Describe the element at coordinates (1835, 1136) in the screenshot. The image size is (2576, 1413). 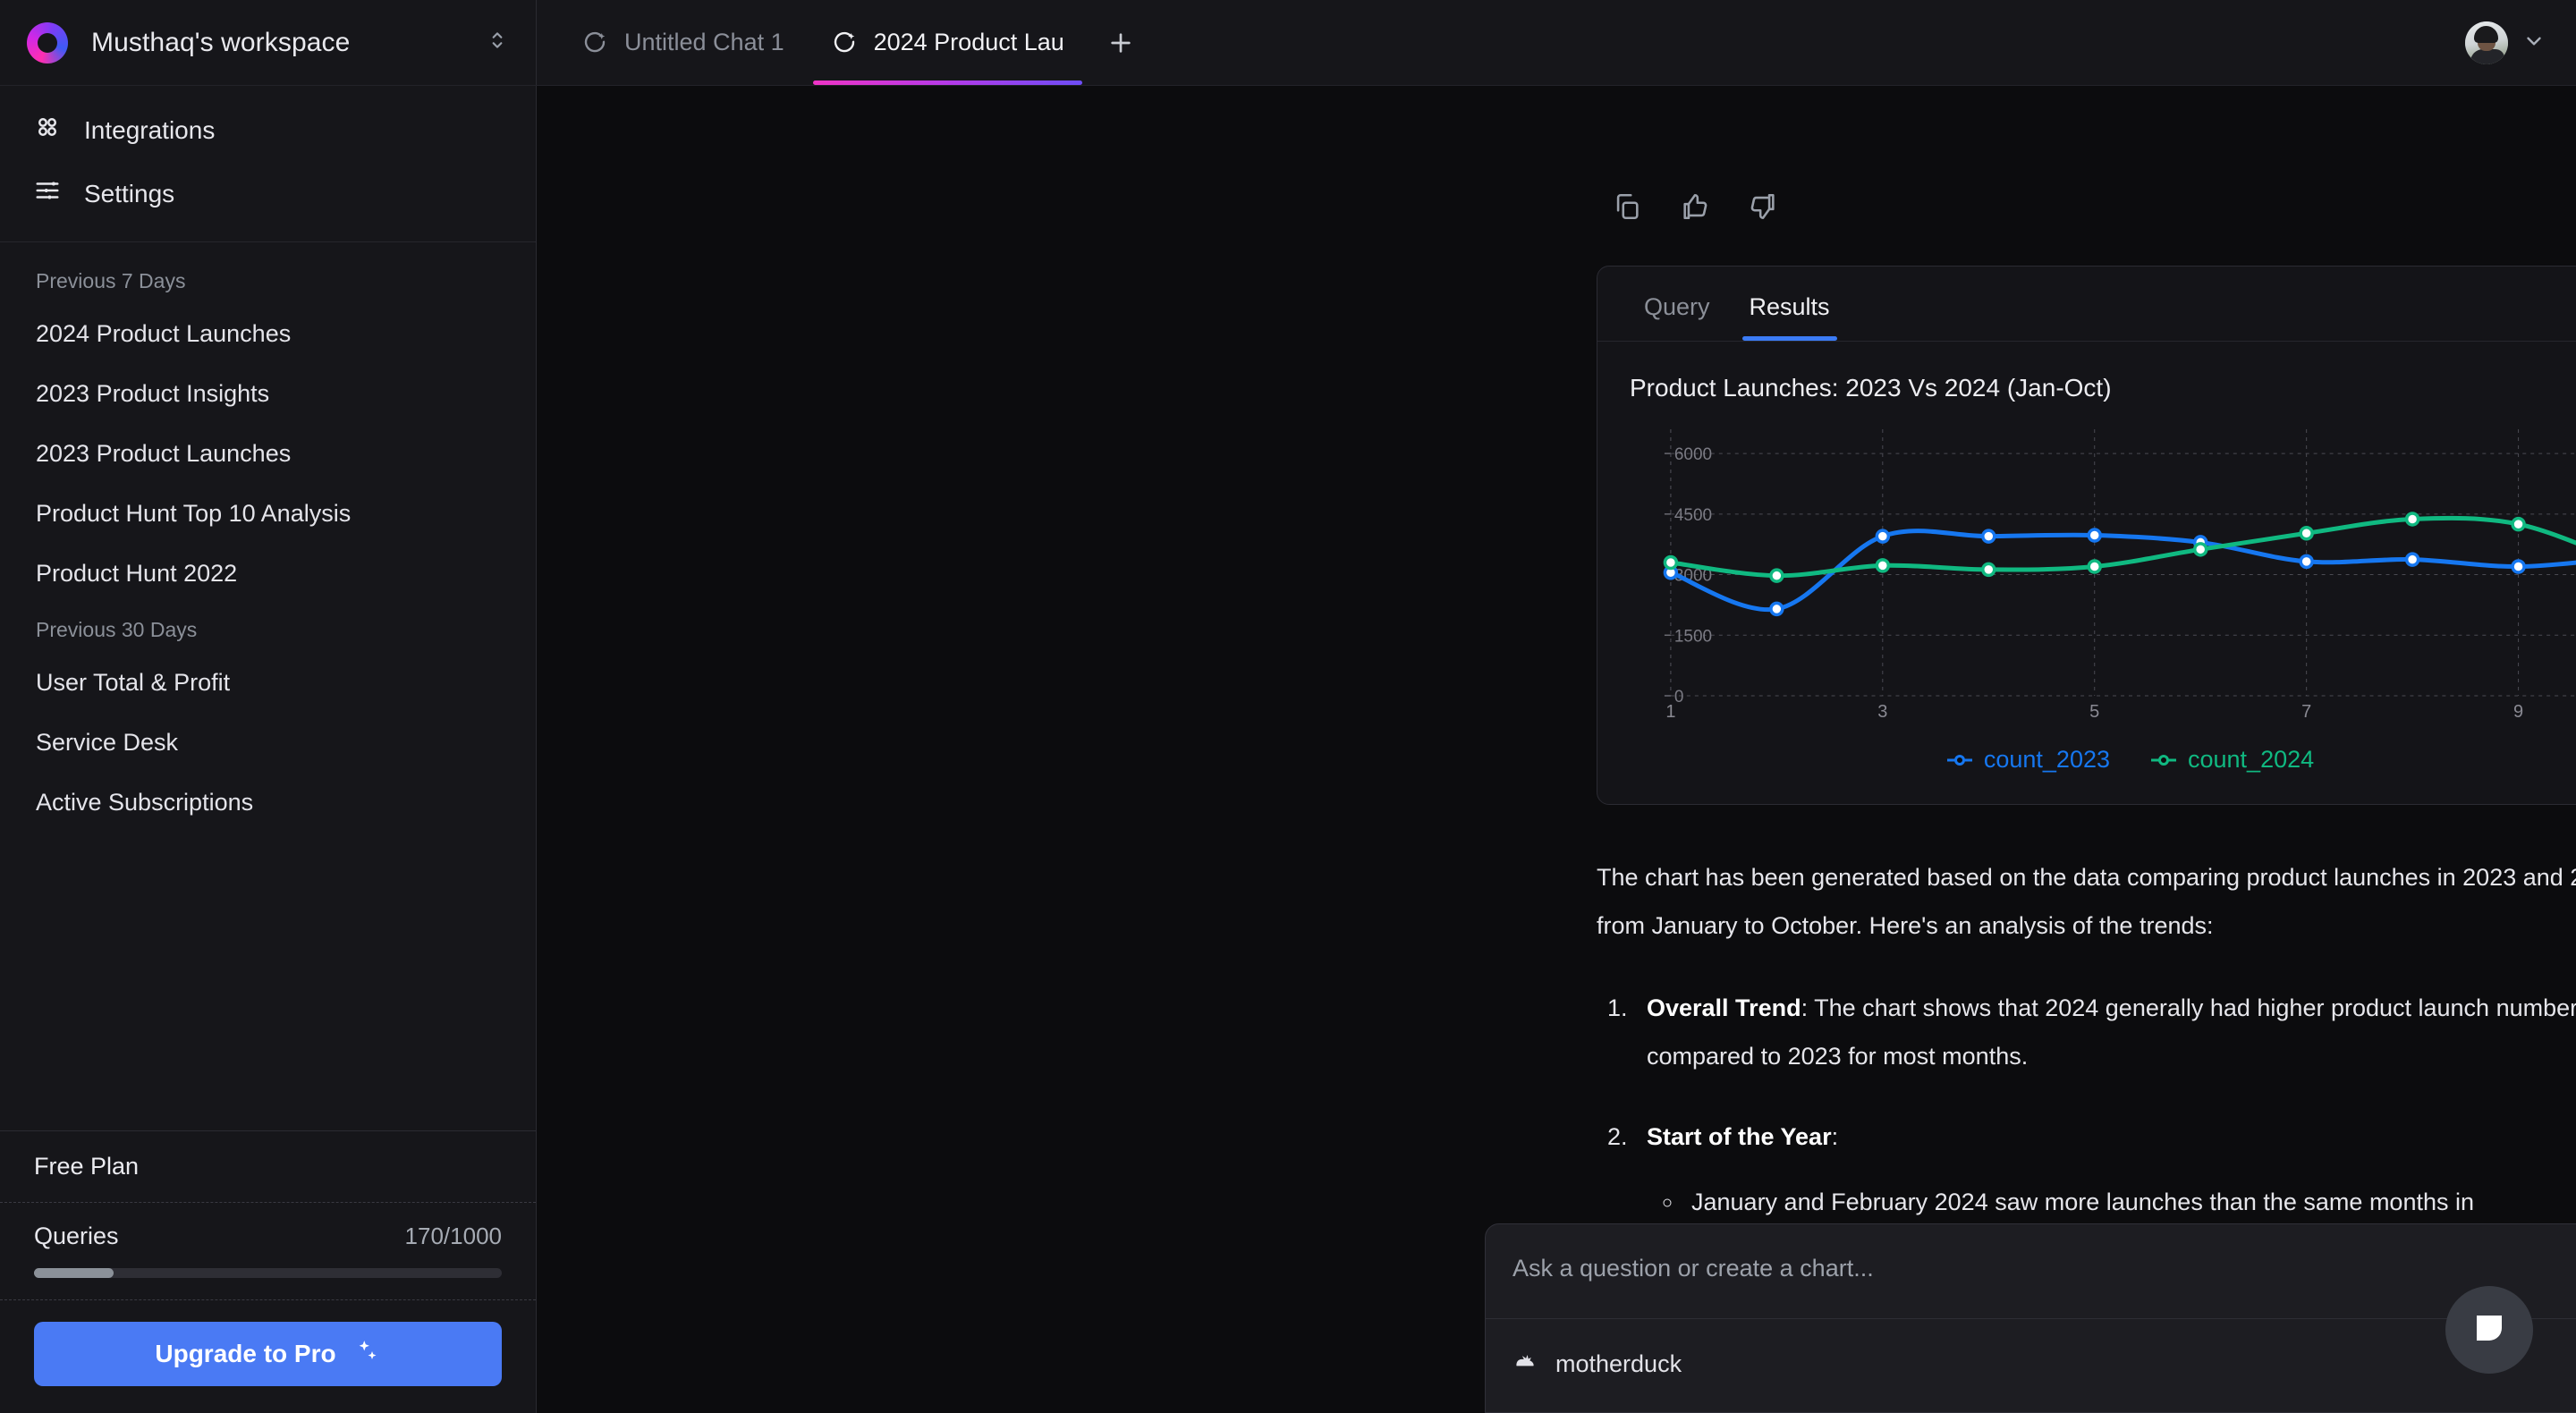
I see `answer-item-text: :` at that location.